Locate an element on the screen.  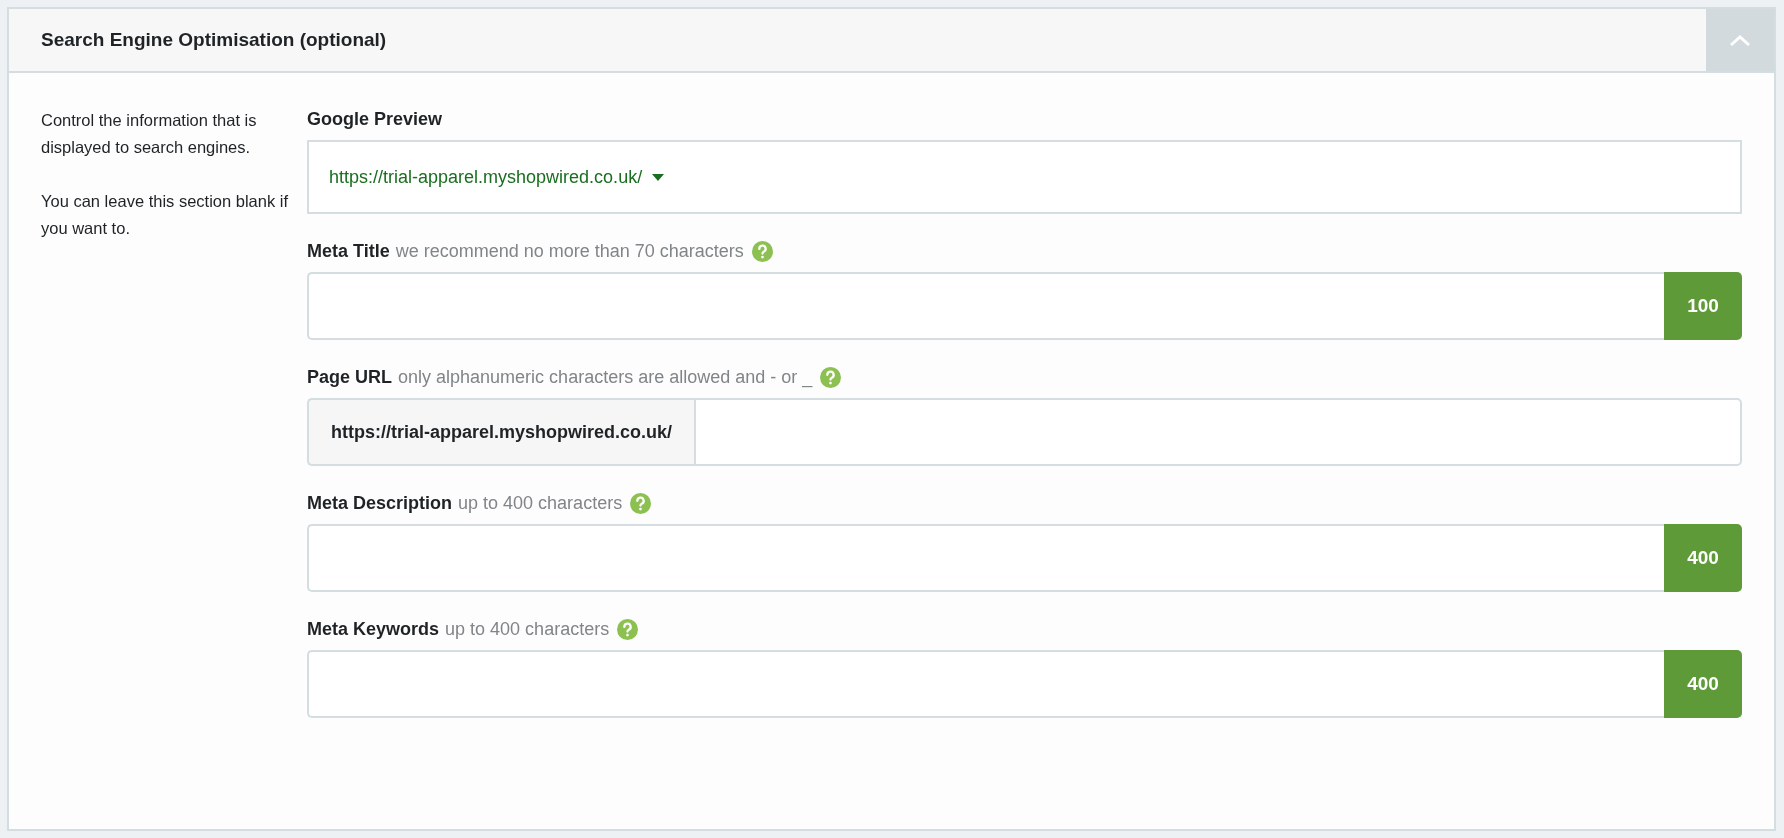
dropdown-caret-icon is located at coordinates (658, 177).